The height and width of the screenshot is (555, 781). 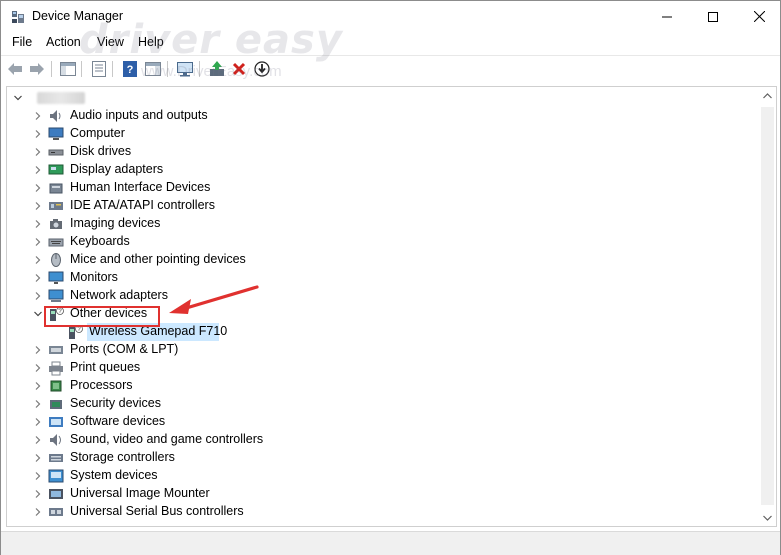 What do you see at coordinates (22, 42) in the screenshot?
I see `menu-file: File` at bounding box center [22, 42].